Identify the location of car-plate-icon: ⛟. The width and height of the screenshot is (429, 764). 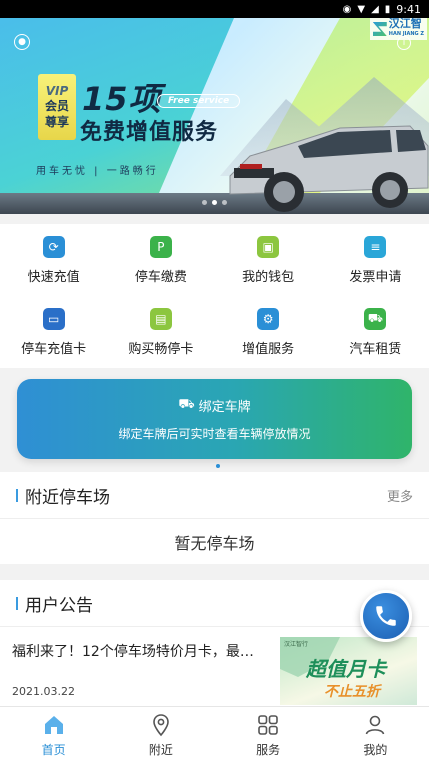
(186, 404).